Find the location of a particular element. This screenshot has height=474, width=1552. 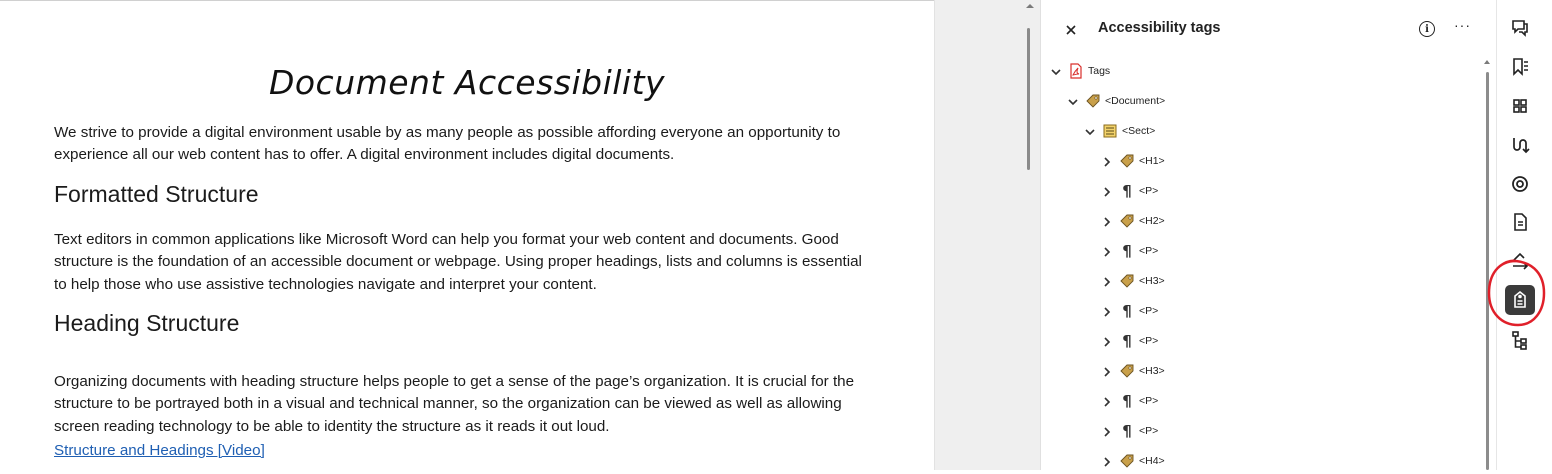

document-title: Document Accessibility is located at coordinates (467, 82).